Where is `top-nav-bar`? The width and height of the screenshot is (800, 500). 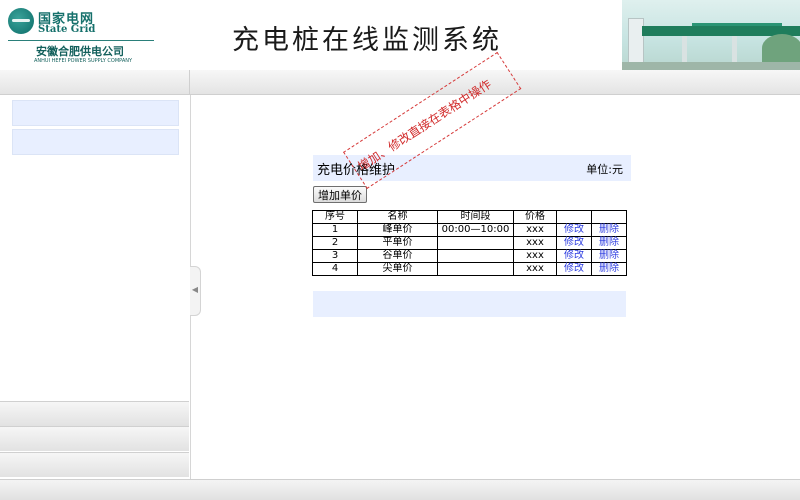 top-nav-bar is located at coordinates (400, 82).